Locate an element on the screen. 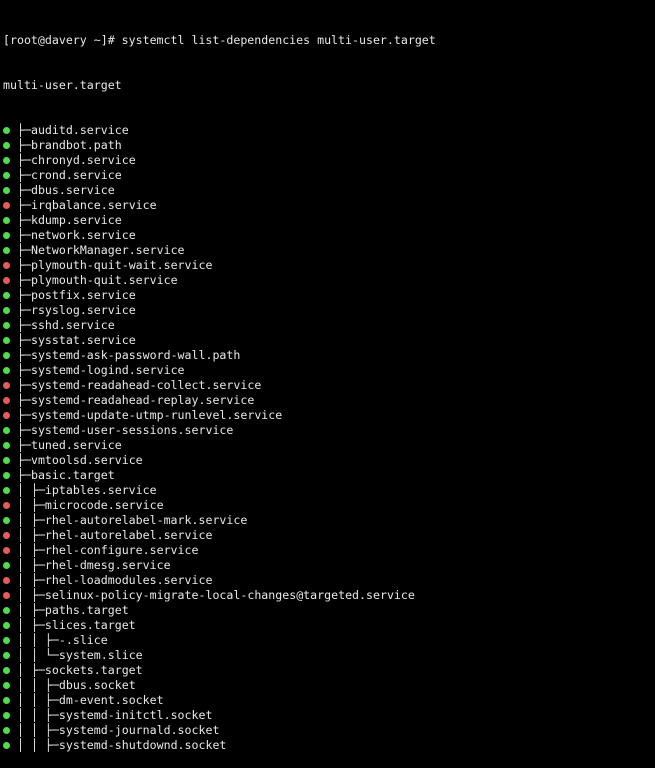  unit-name: basic.target is located at coordinates (72, 475).